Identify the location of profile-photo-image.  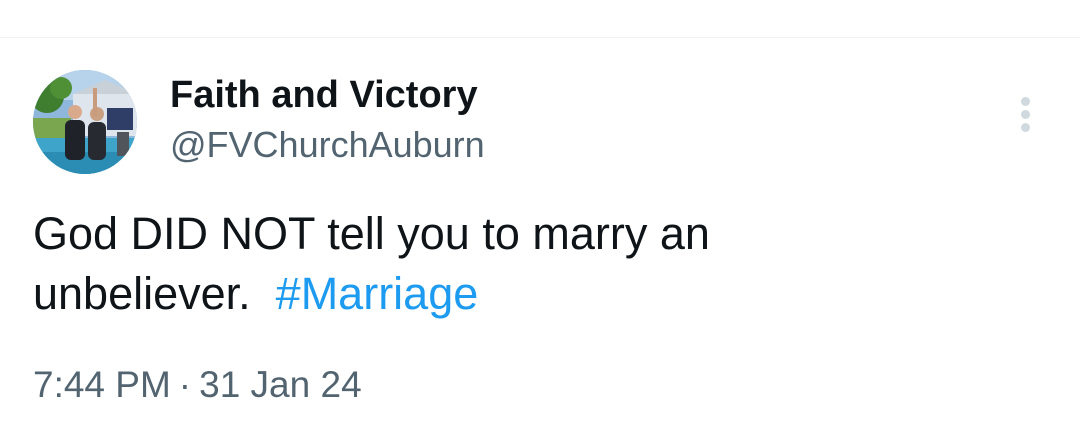
(85, 122).